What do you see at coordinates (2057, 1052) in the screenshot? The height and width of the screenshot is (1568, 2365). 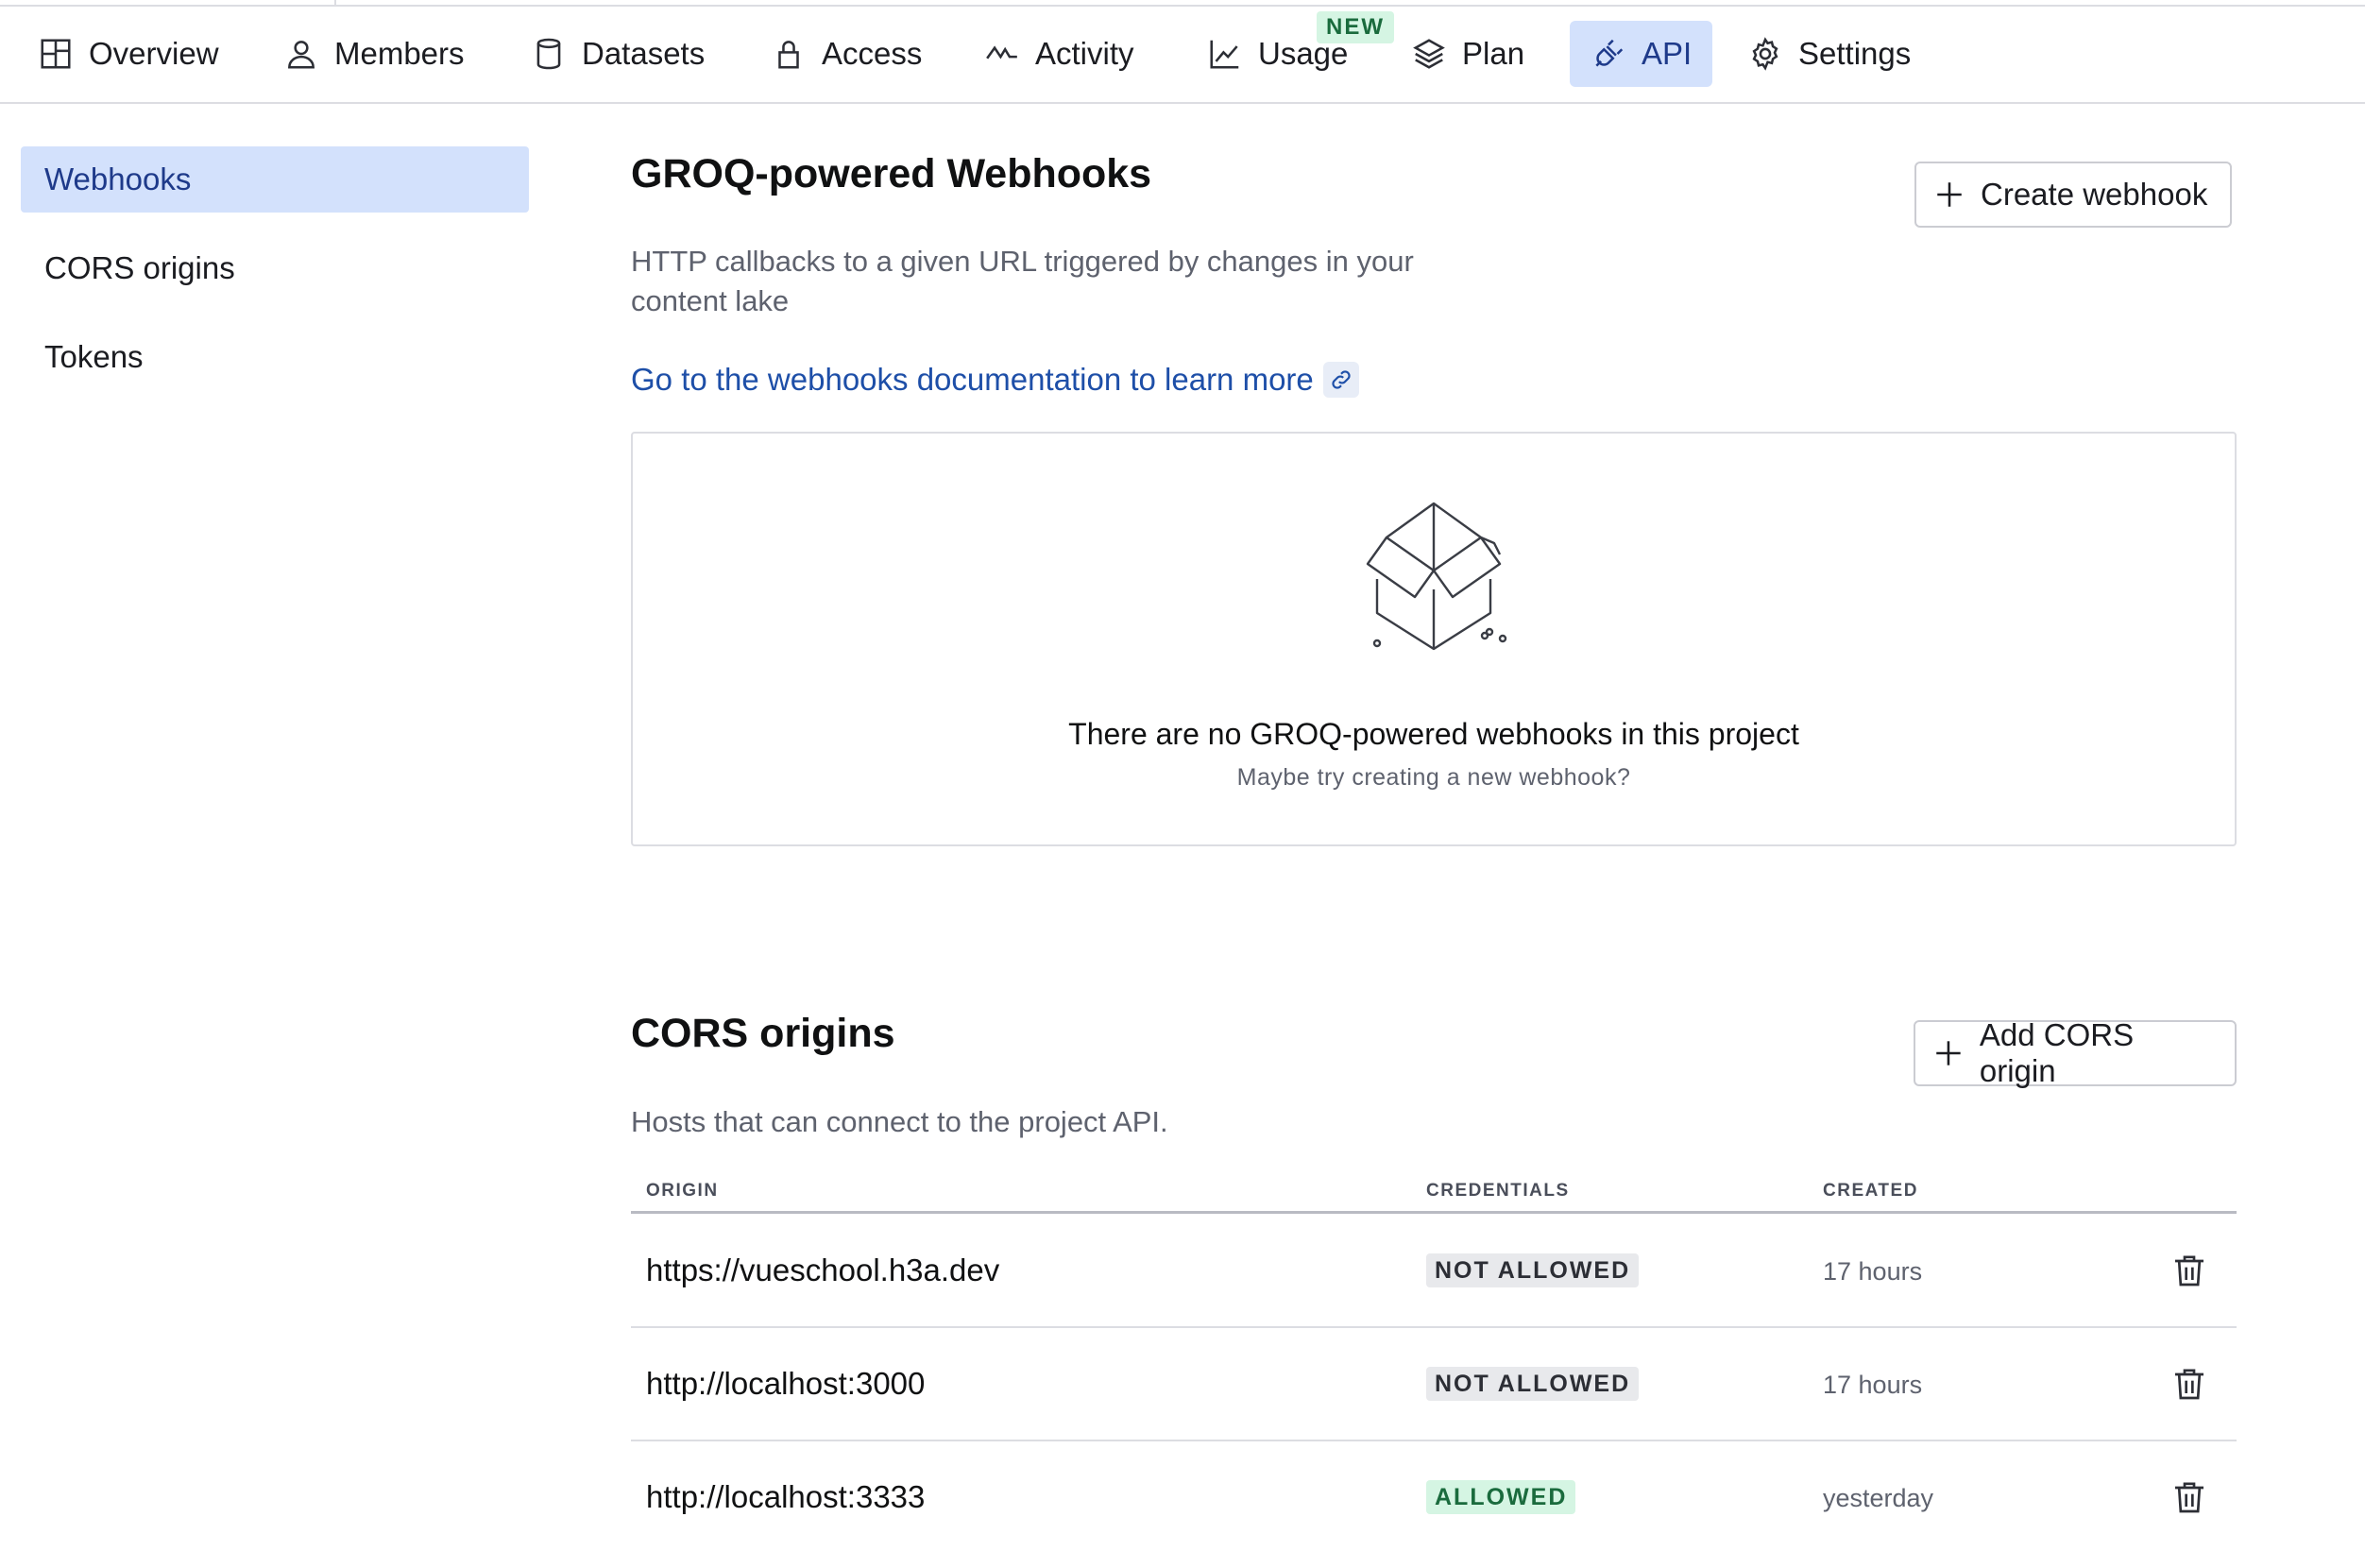 I see `add-cors-origin-label: Add CORS origin` at bounding box center [2057, 1052].